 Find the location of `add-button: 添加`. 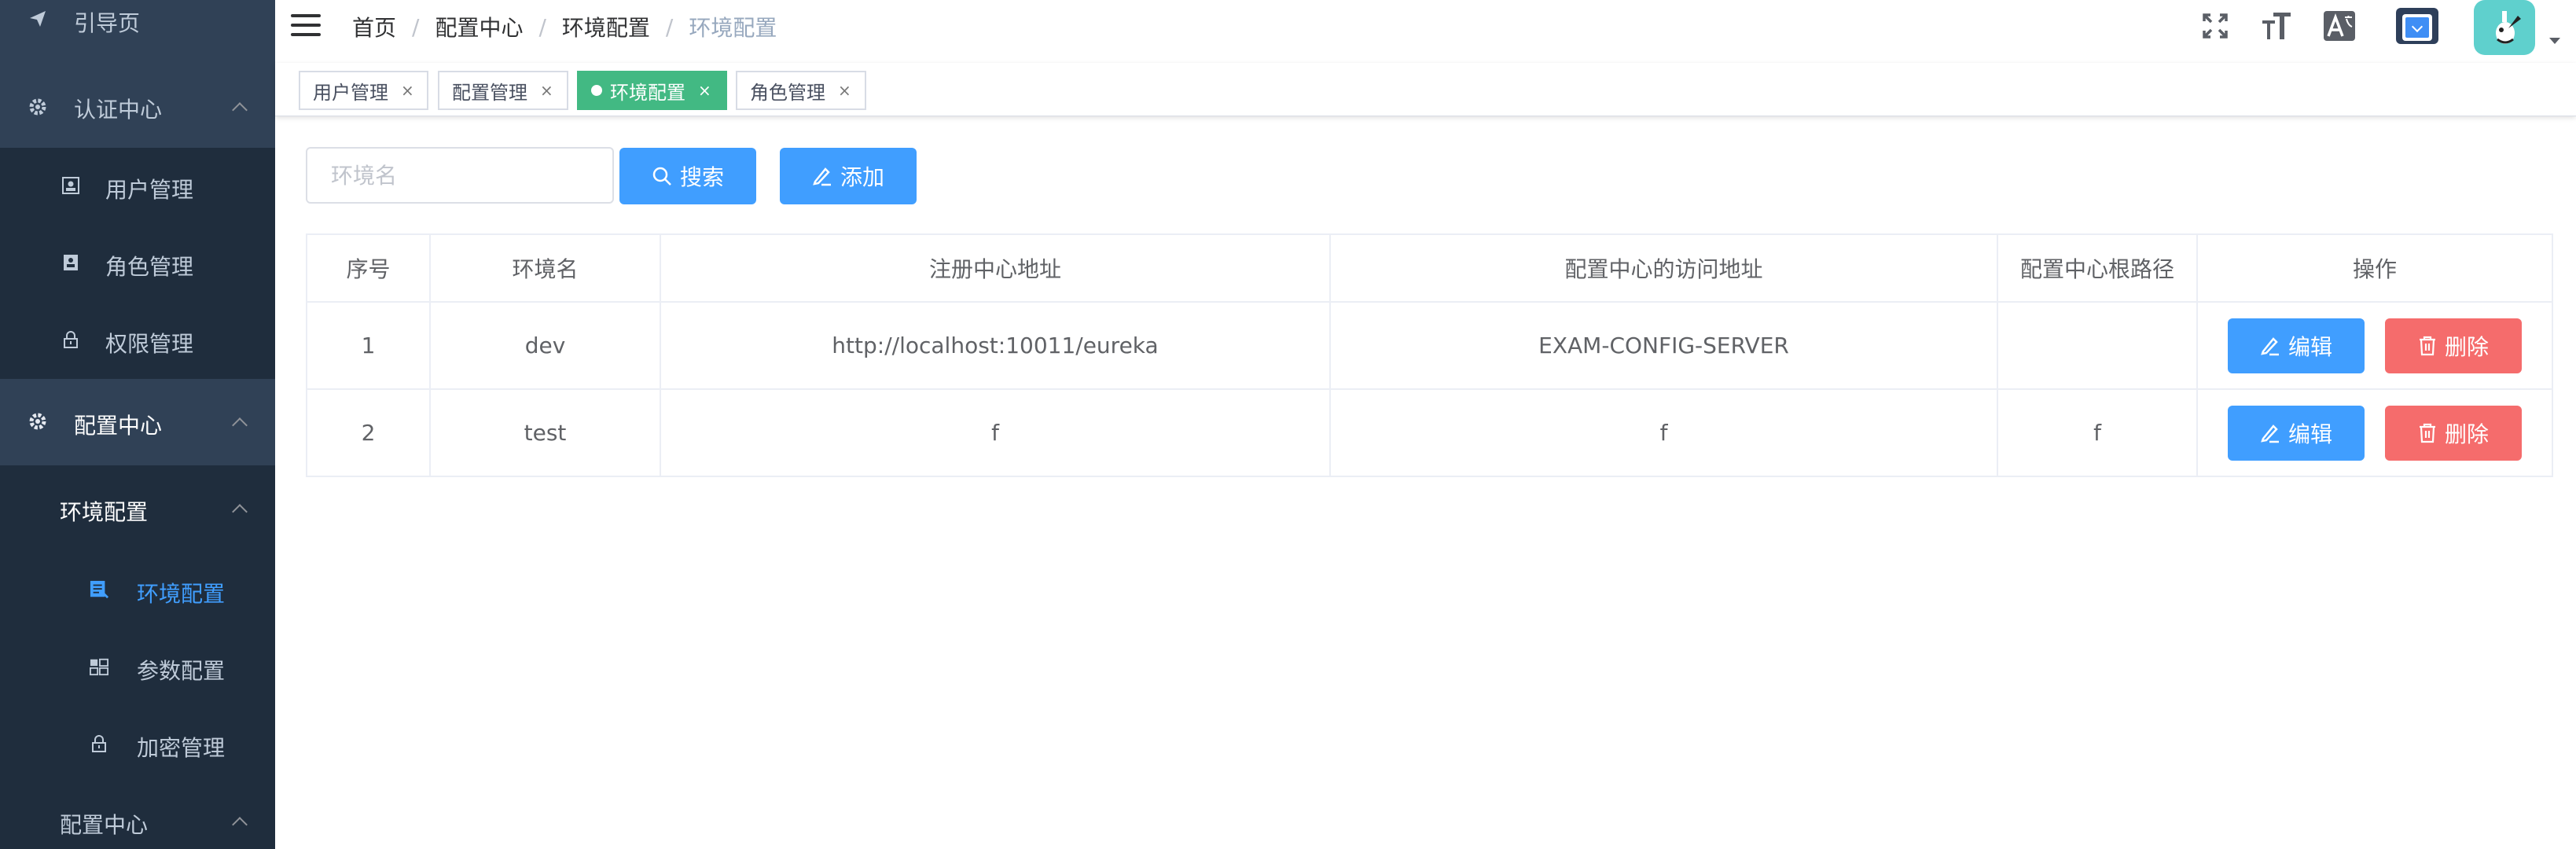

add-button: 添加 is located at coordinates (848, 176).